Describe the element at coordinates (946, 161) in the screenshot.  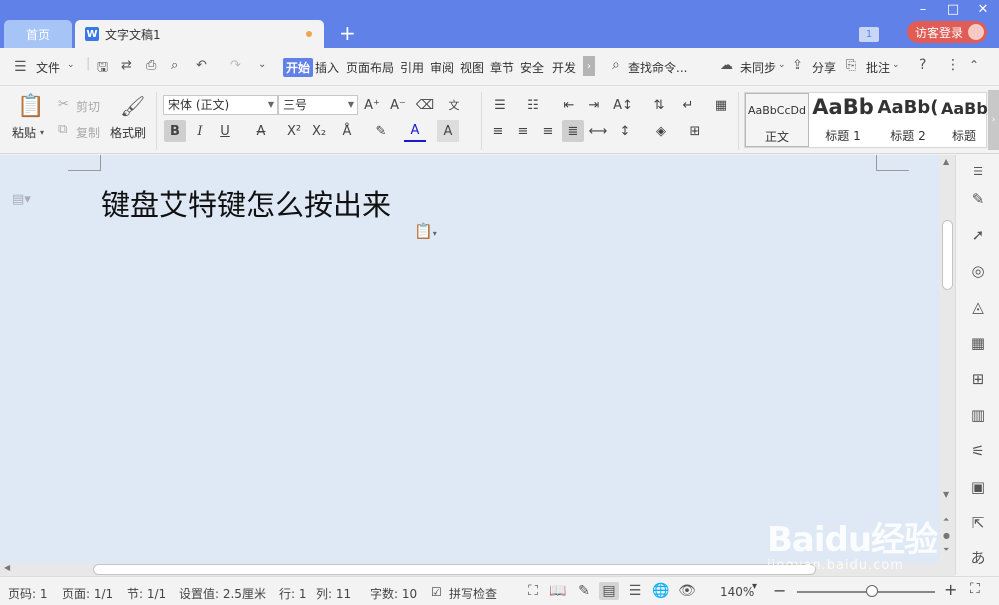
I see `scroll-up-icon: ▲` at that location.